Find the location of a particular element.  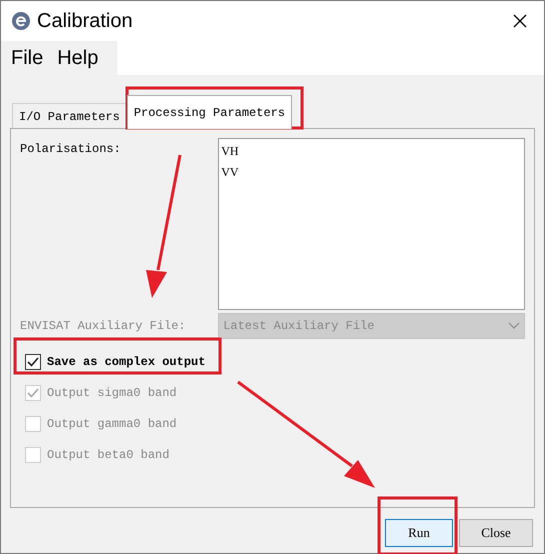

list-item: VH is located at coordinates (371, 151).